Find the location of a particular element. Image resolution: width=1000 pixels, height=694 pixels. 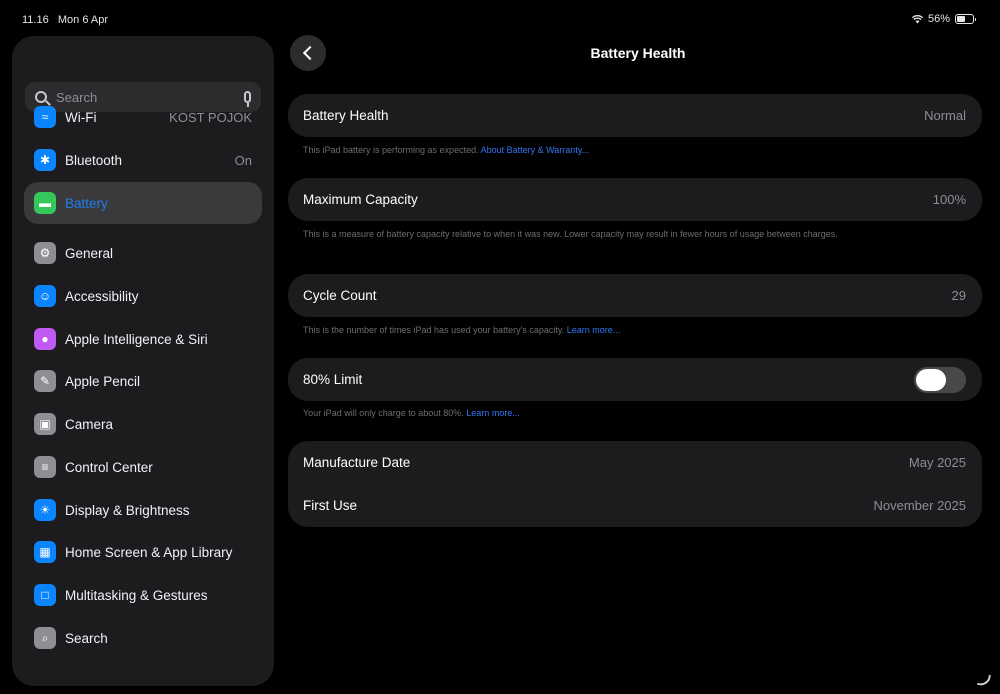

sidebar-item-battery: ▬ Battery is located at coordinates (143, 203).